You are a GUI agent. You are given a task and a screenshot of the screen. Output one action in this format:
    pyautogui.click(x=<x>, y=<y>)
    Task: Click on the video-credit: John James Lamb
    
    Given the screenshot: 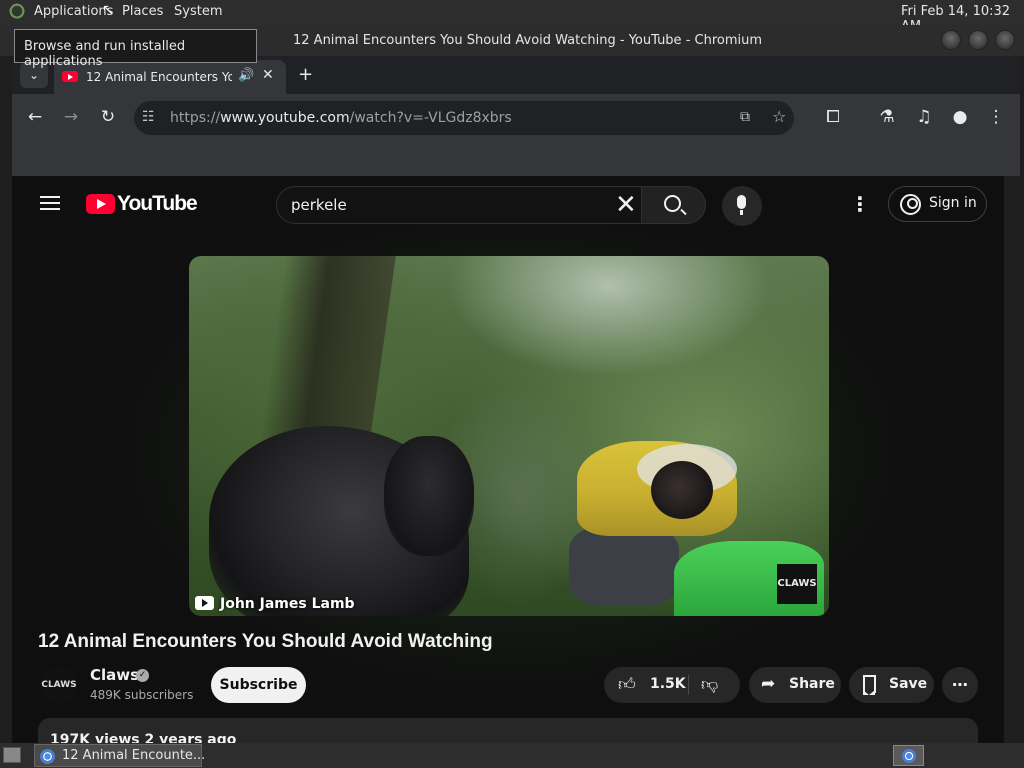 What is the action you would take?
    pyautogui.click(x=275, y=604)
    